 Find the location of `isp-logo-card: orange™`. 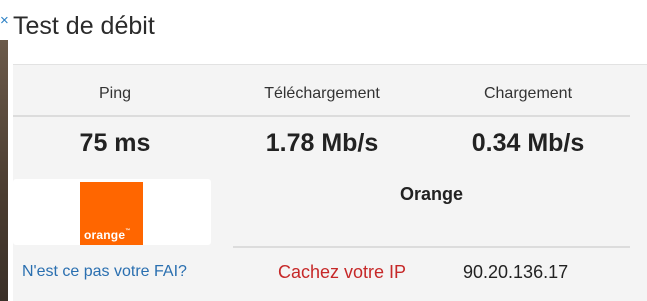

isp-logo-card: orange™ is located at coordinates (112, 212).